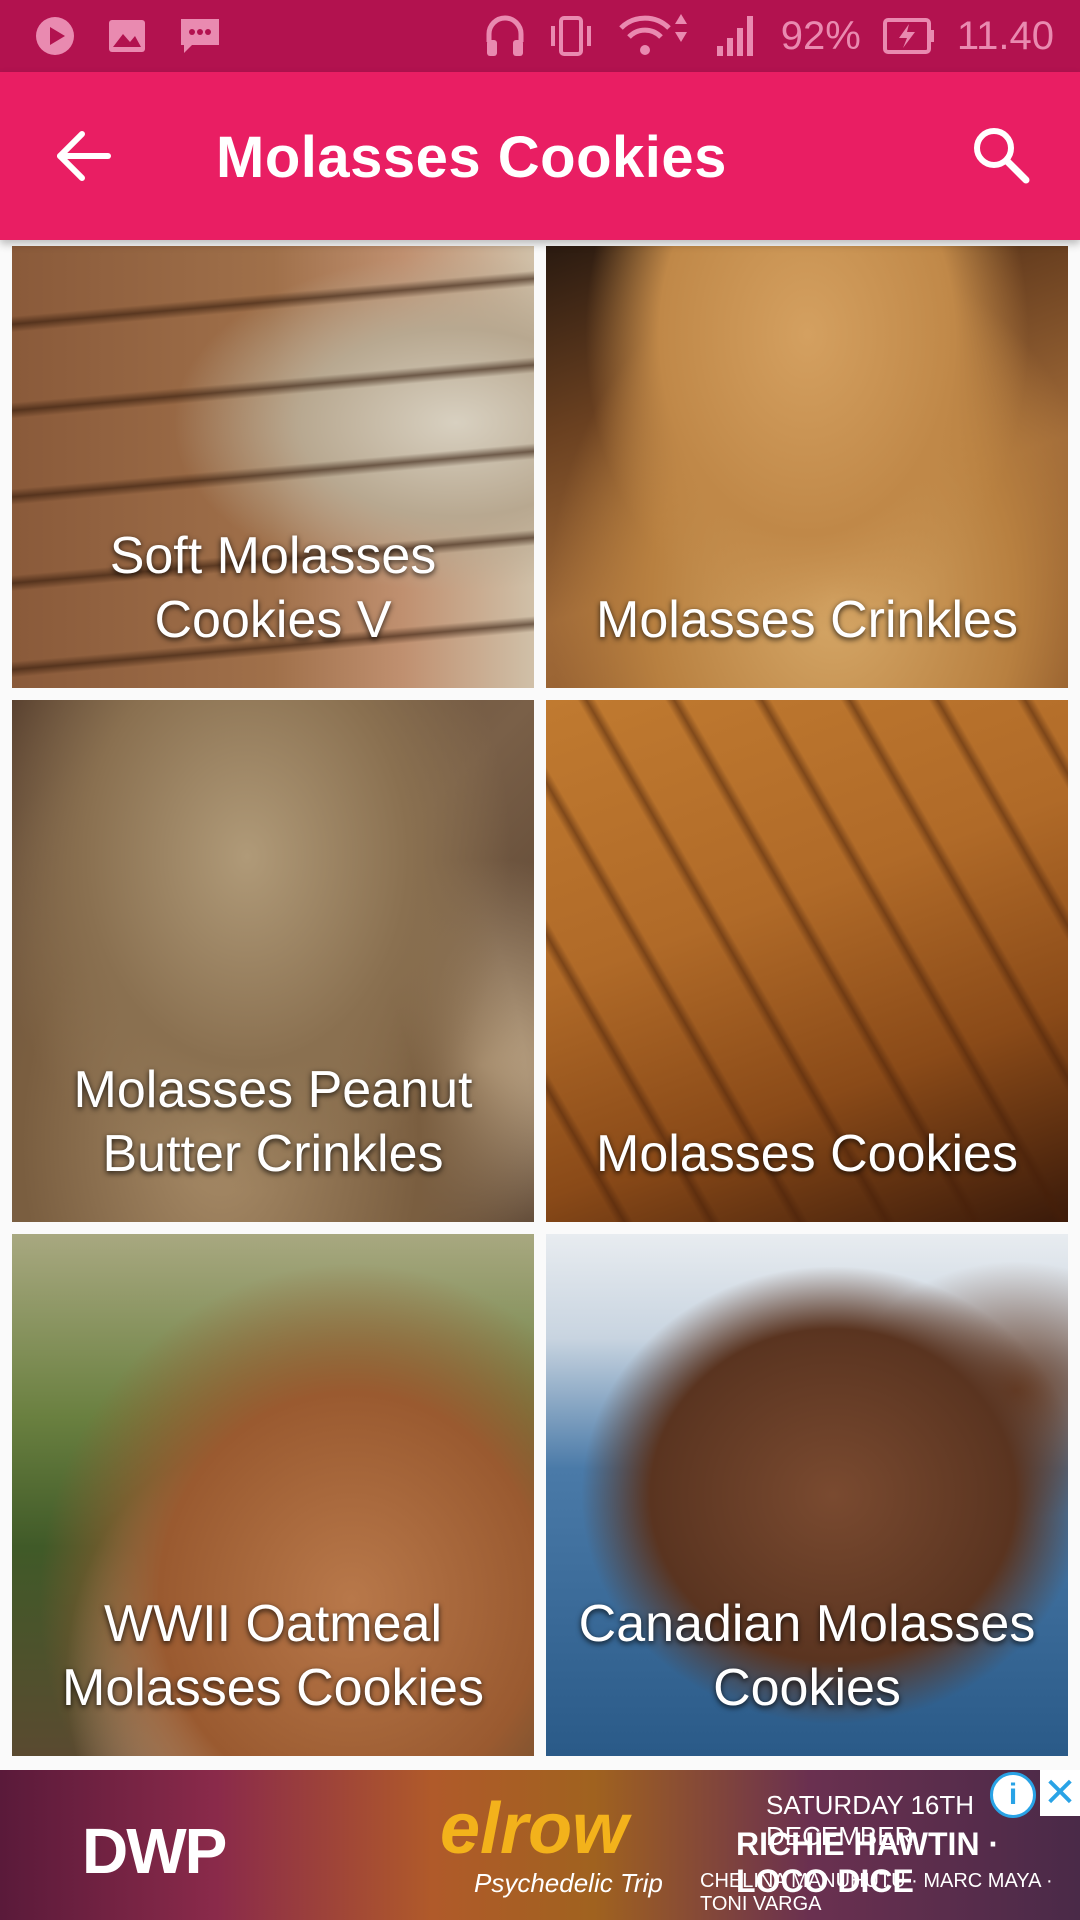  What do you see at coordinates (807, 1656) in the screenshot?
I see `recipe-title: Canadian Molasses Cookies` at bounding box center [807, 1656].